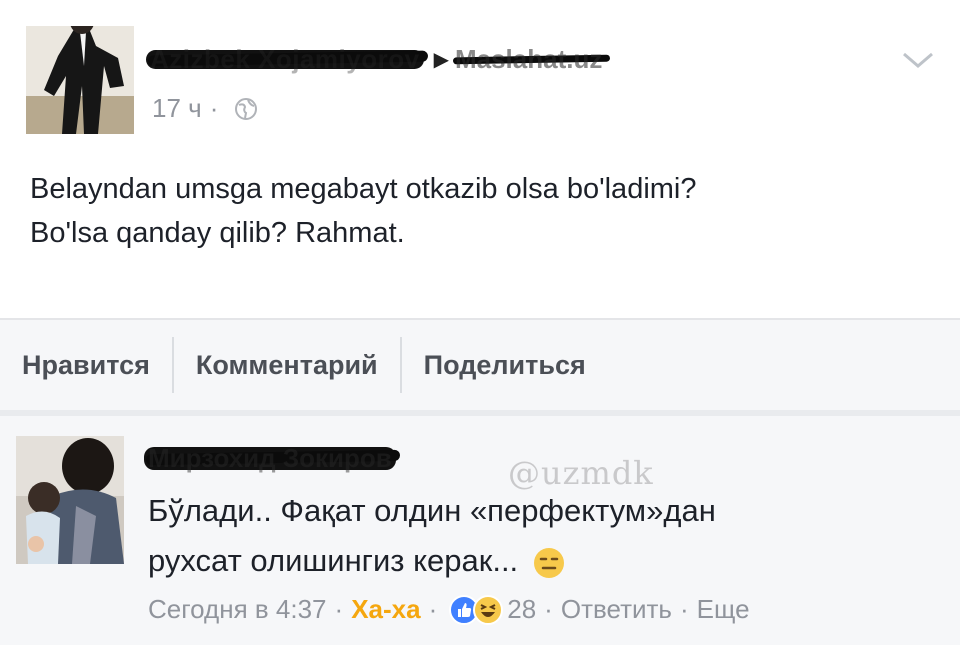 The width and height of the screenshot is (960, 645). I want to click on comment-text-line: Бўлади.. Фақат олдин «перфектум»дан, so click(432, 510).